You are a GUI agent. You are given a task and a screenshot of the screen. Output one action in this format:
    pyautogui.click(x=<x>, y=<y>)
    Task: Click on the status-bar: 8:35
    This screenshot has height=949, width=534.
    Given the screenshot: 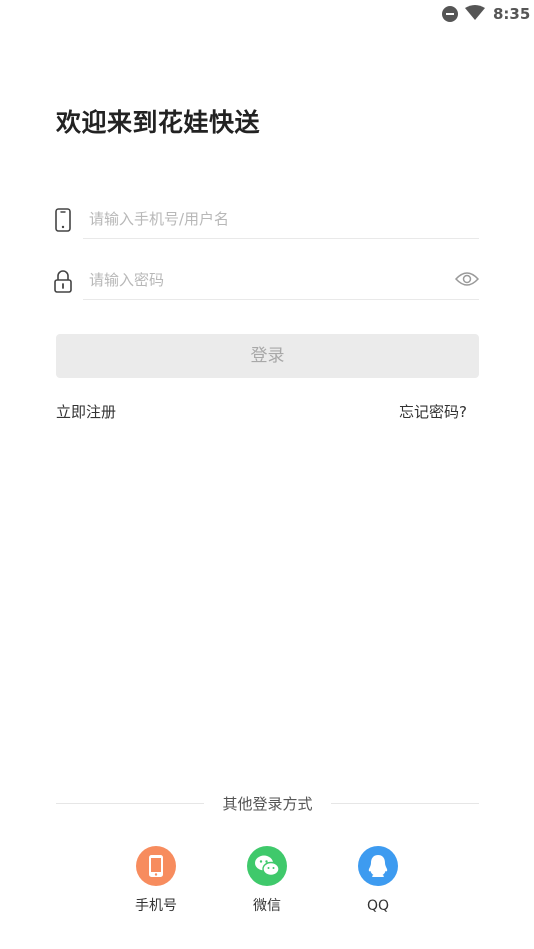 What is the action you would take?
    pyautogui.click(x=267, y=15)
    